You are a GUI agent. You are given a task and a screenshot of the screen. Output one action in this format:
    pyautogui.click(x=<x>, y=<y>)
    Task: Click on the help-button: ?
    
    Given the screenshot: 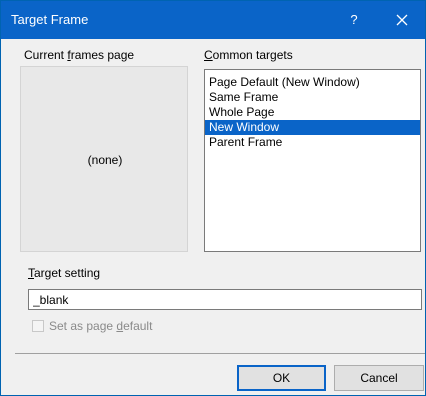 What is the action you would take?
    pyautogui.click(x=354, y=20)
    